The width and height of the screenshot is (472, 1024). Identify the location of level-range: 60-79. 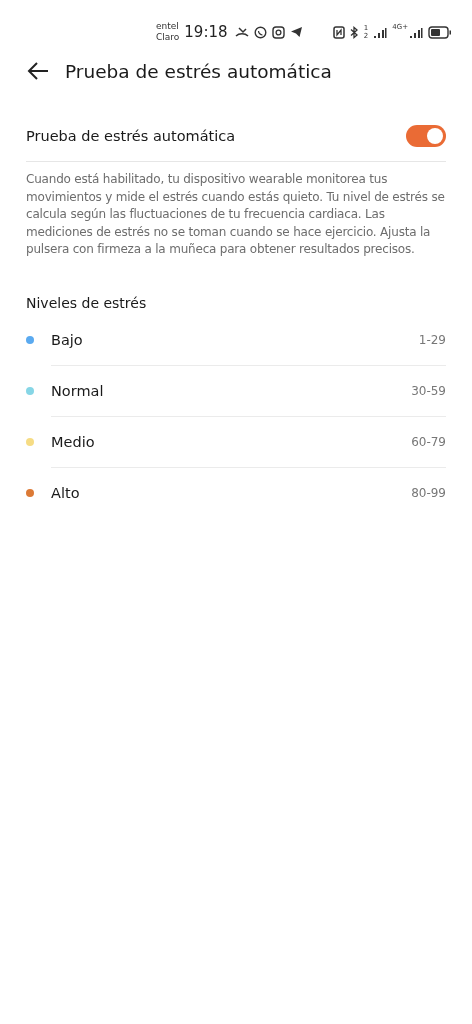
(428, 441).